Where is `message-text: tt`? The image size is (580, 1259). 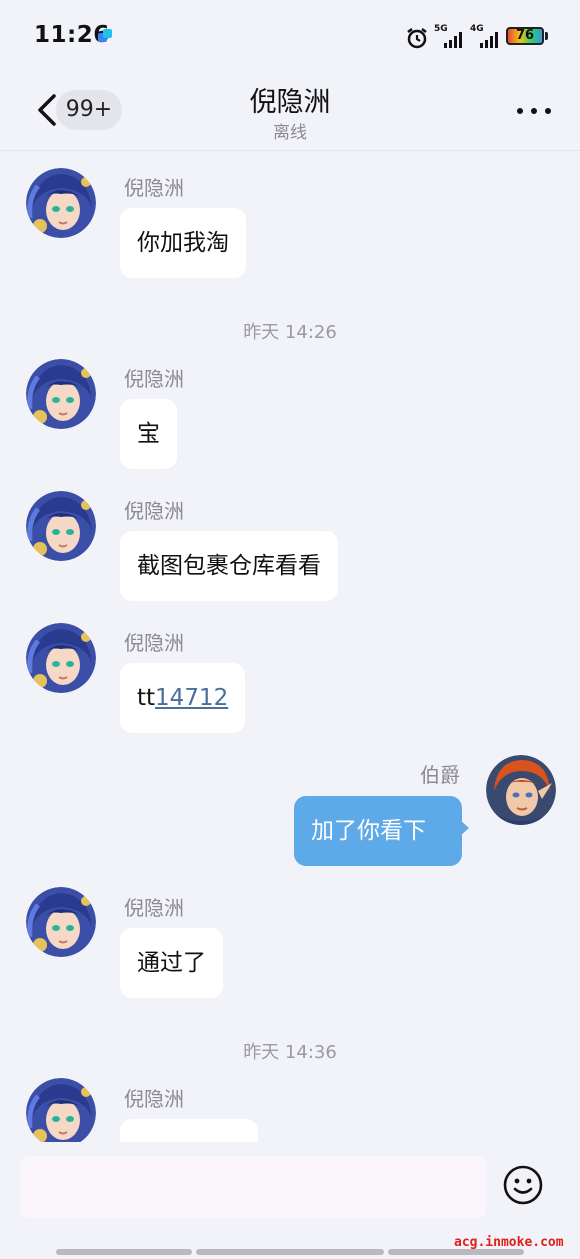 message-text: tt is located at coordinates (146, 698).